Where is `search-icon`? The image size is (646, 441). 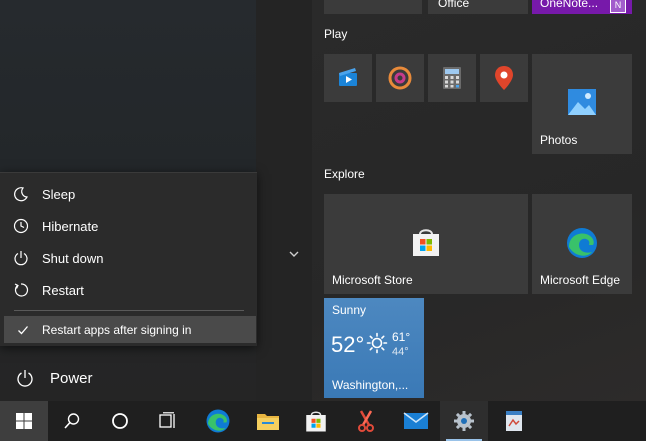
search-icon is located at coordinates (72, 421).